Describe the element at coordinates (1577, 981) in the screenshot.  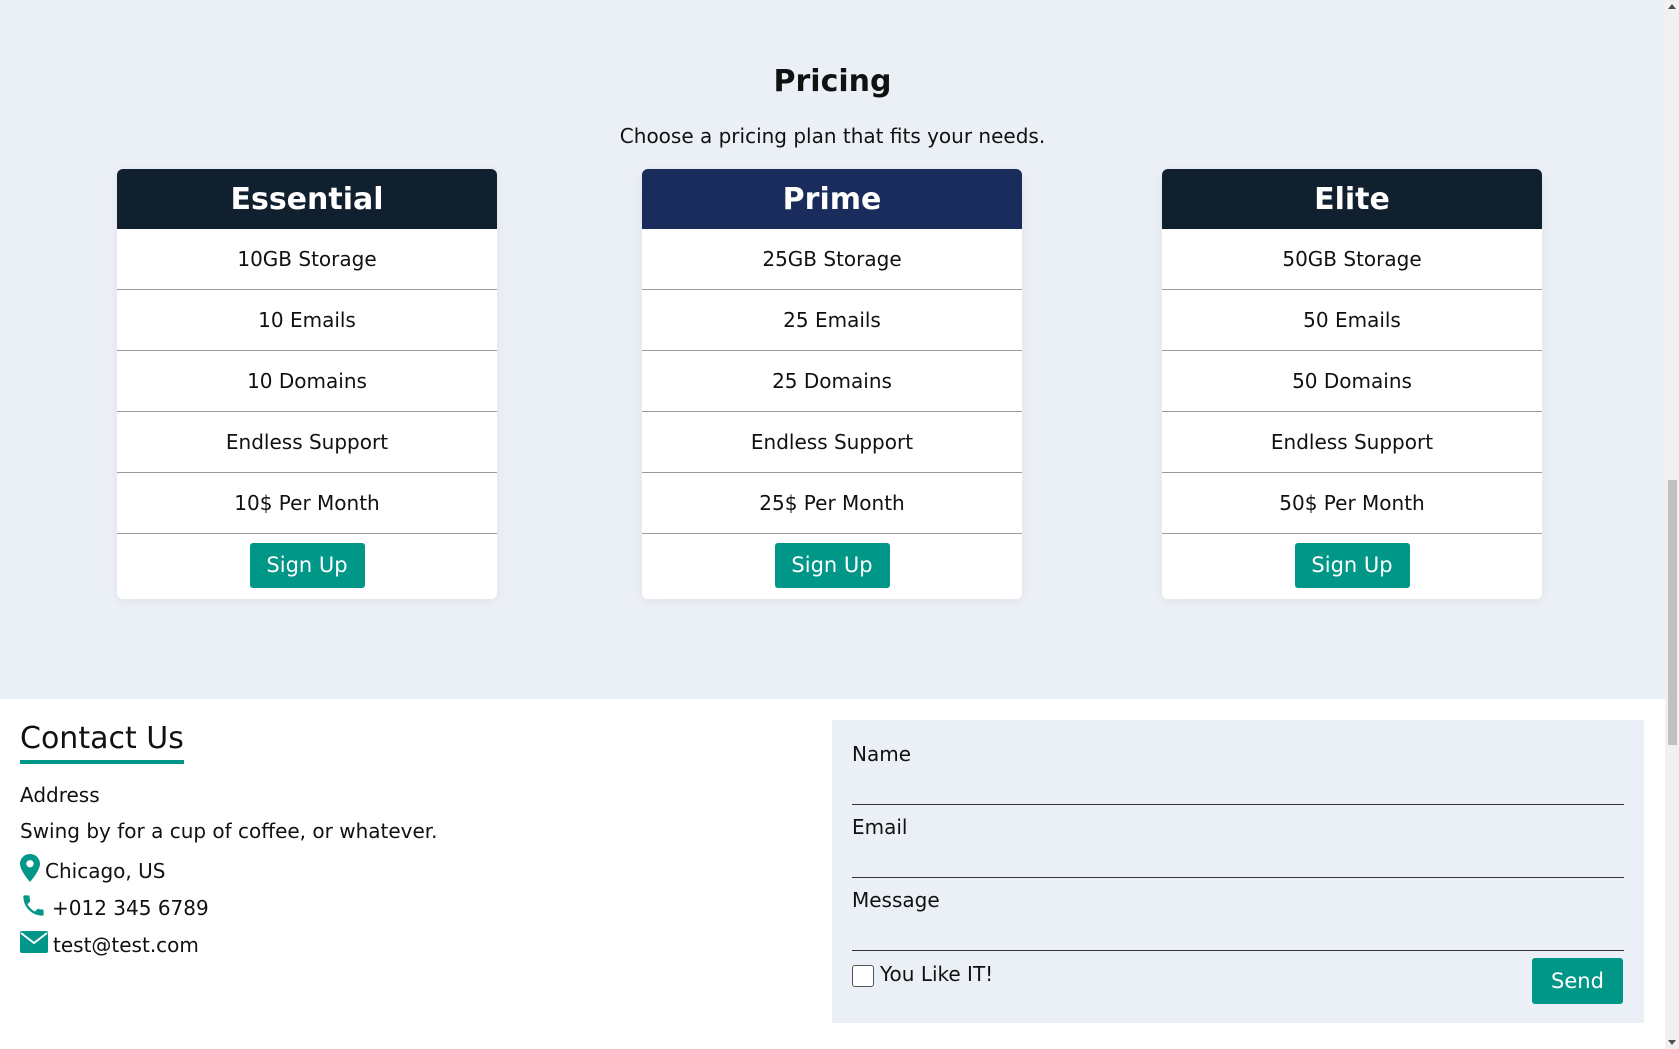
I see `send-button: Send` at that location.